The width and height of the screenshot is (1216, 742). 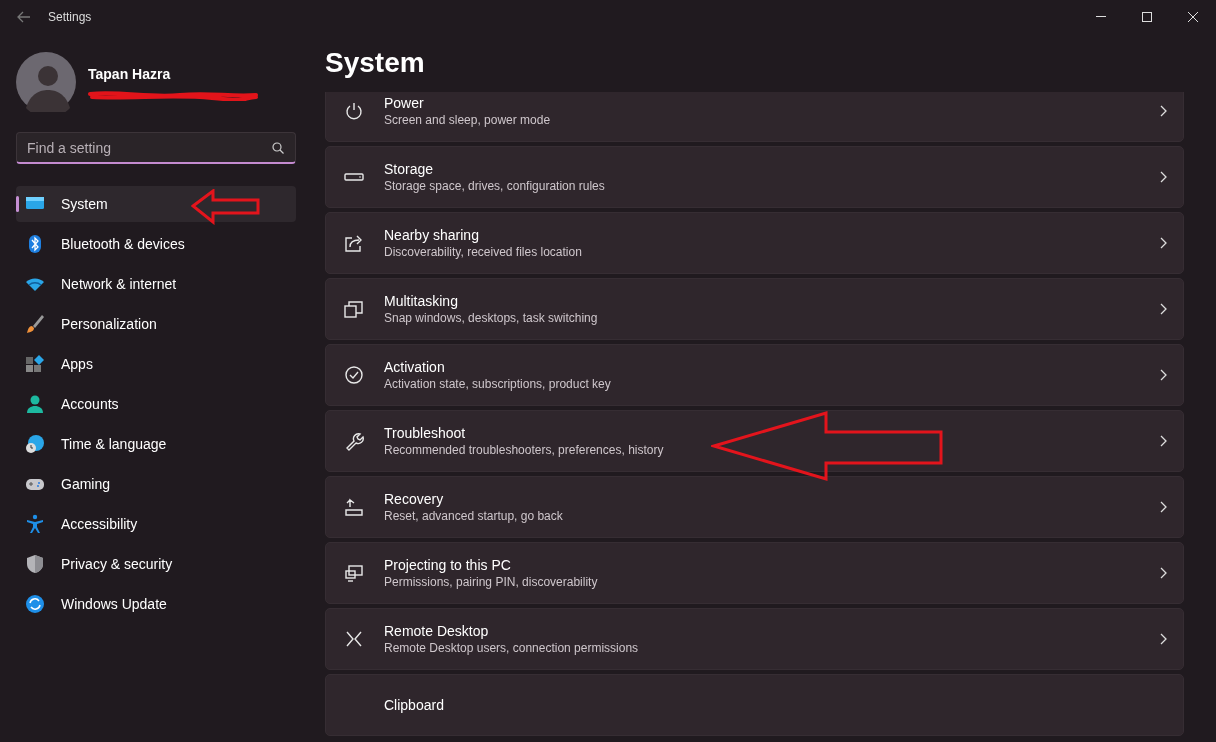 What do you see at coordinates (35, 444) in the screenshot?
I see `globe-clock-icon` at bounding box center [35, 444].